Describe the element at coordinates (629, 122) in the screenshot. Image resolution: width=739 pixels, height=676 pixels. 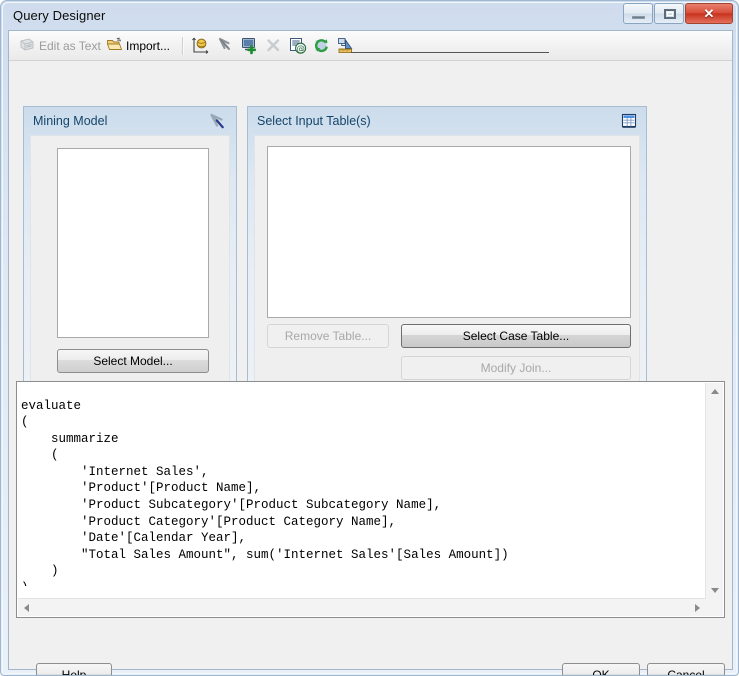
I see `table-grid-icon` at that location.